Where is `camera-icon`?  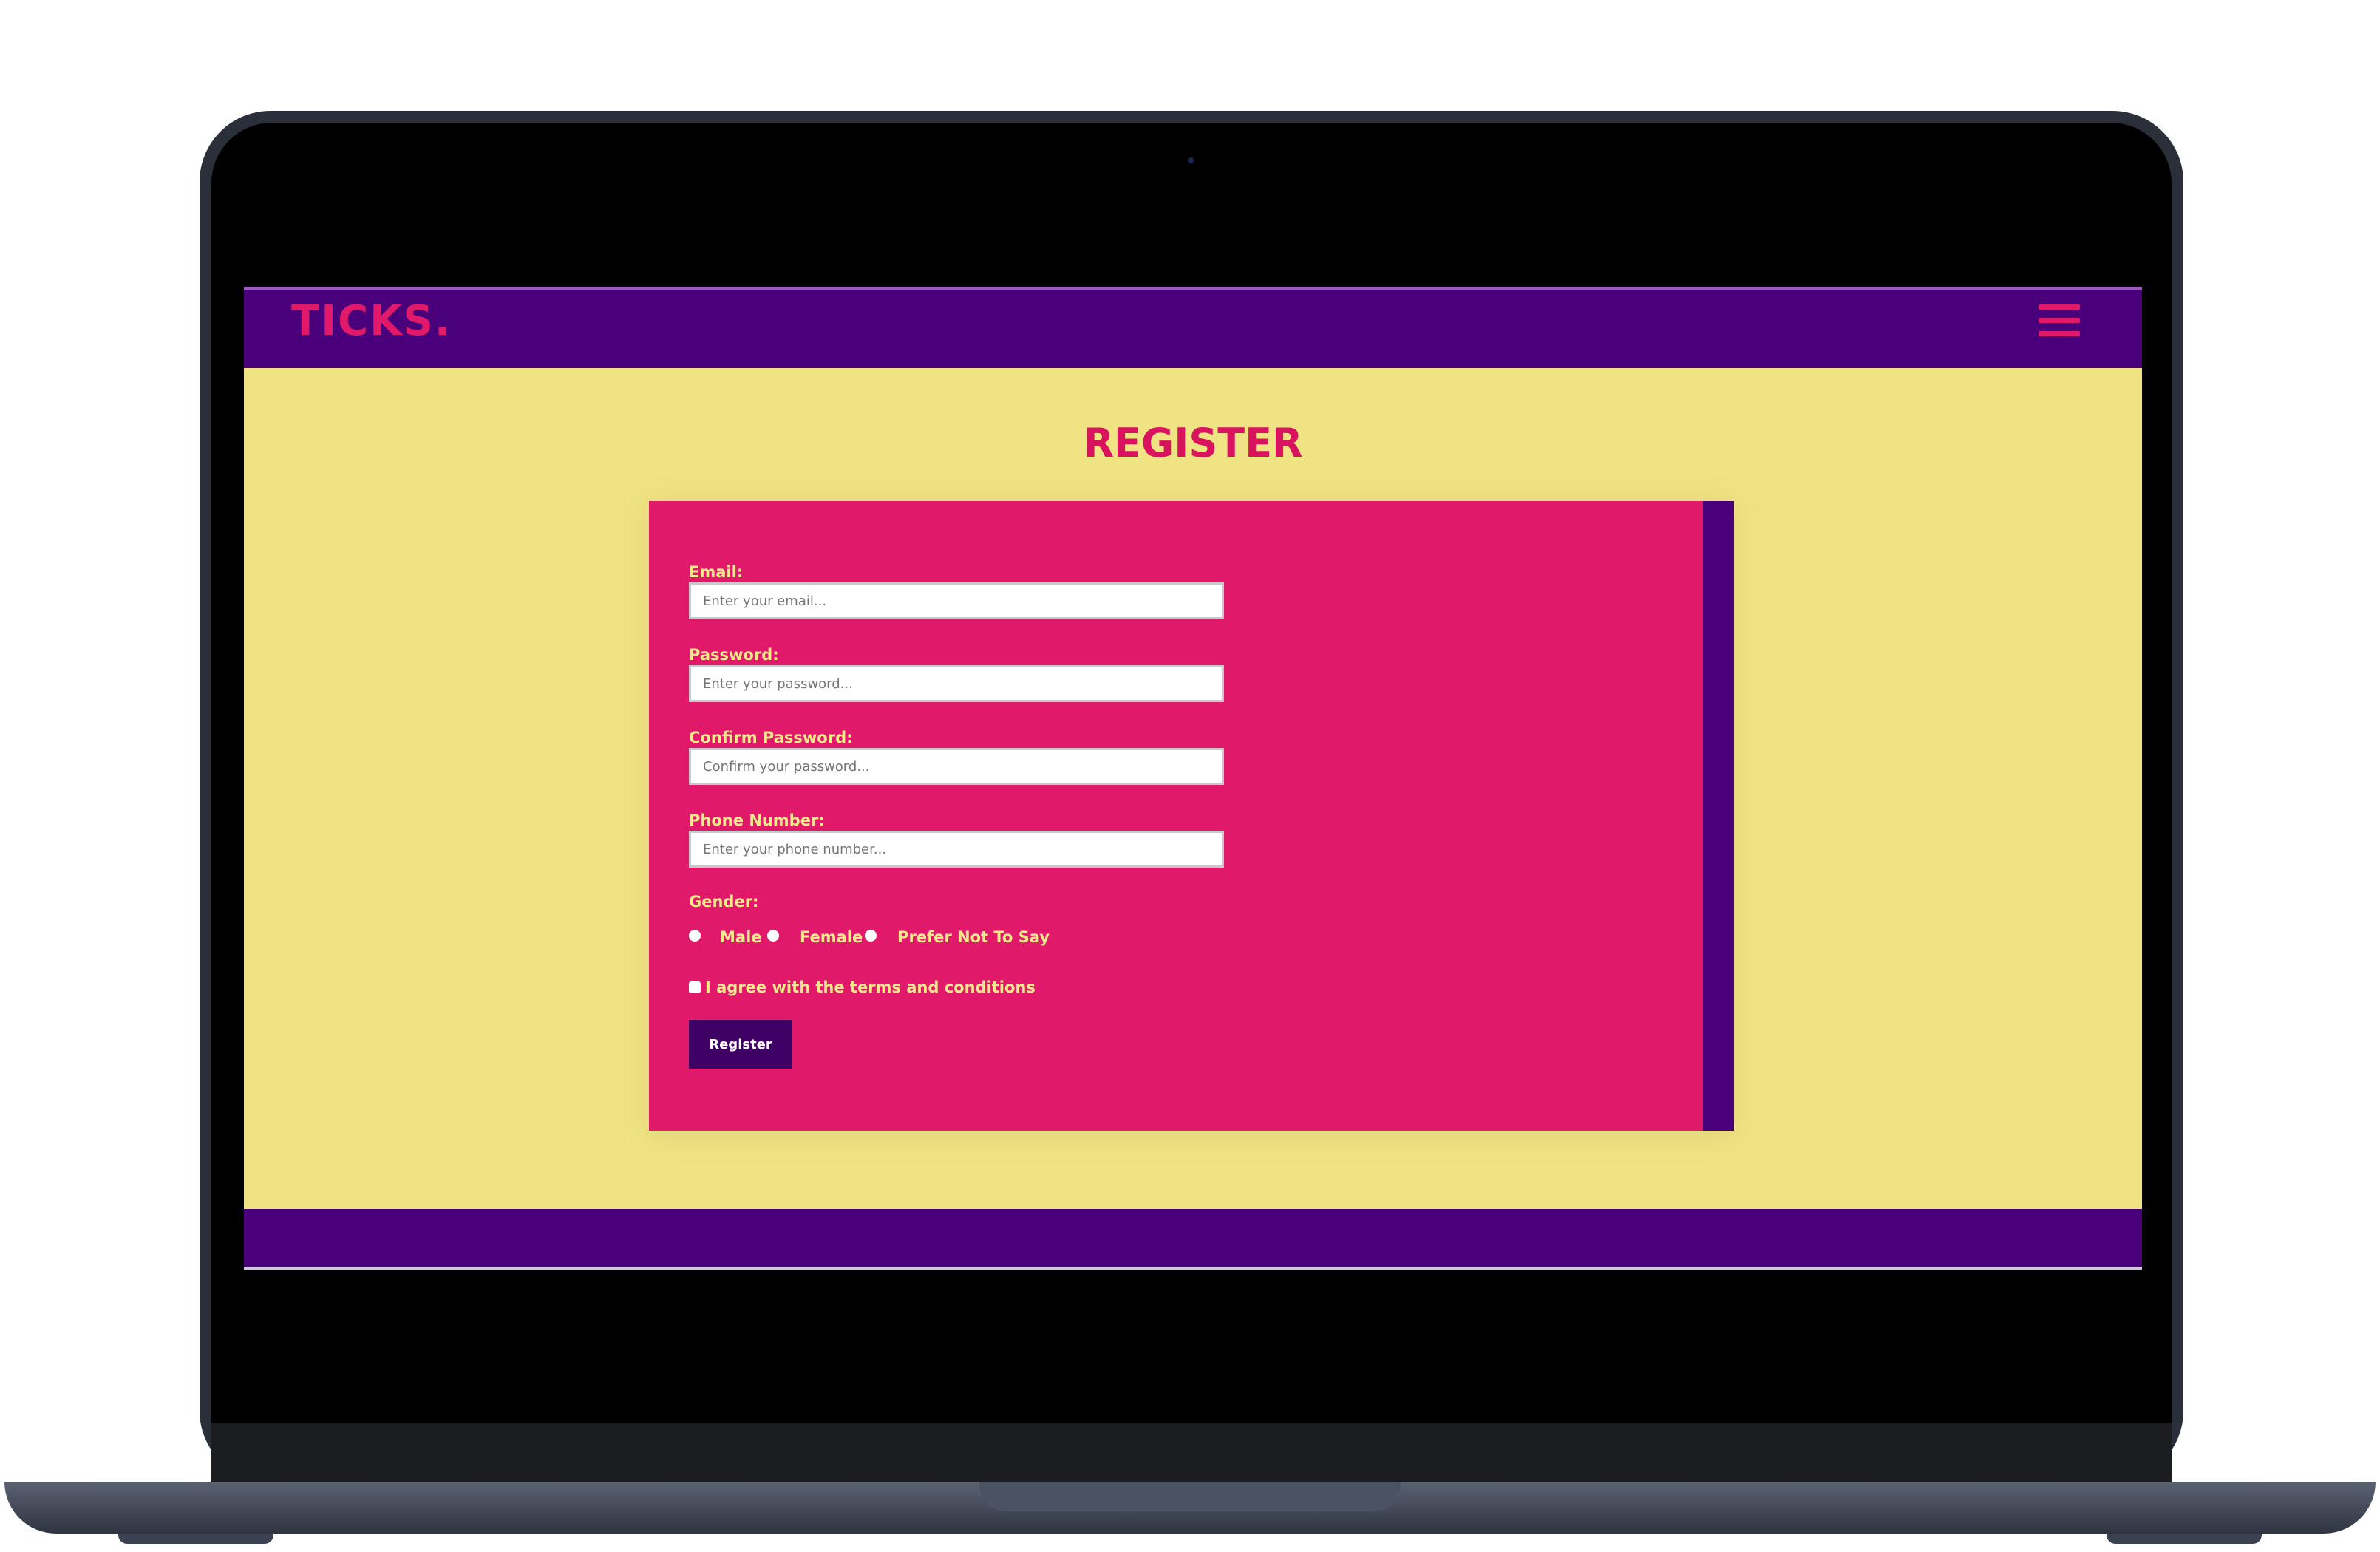
camera-icon is located at coordinates (1191, 160).